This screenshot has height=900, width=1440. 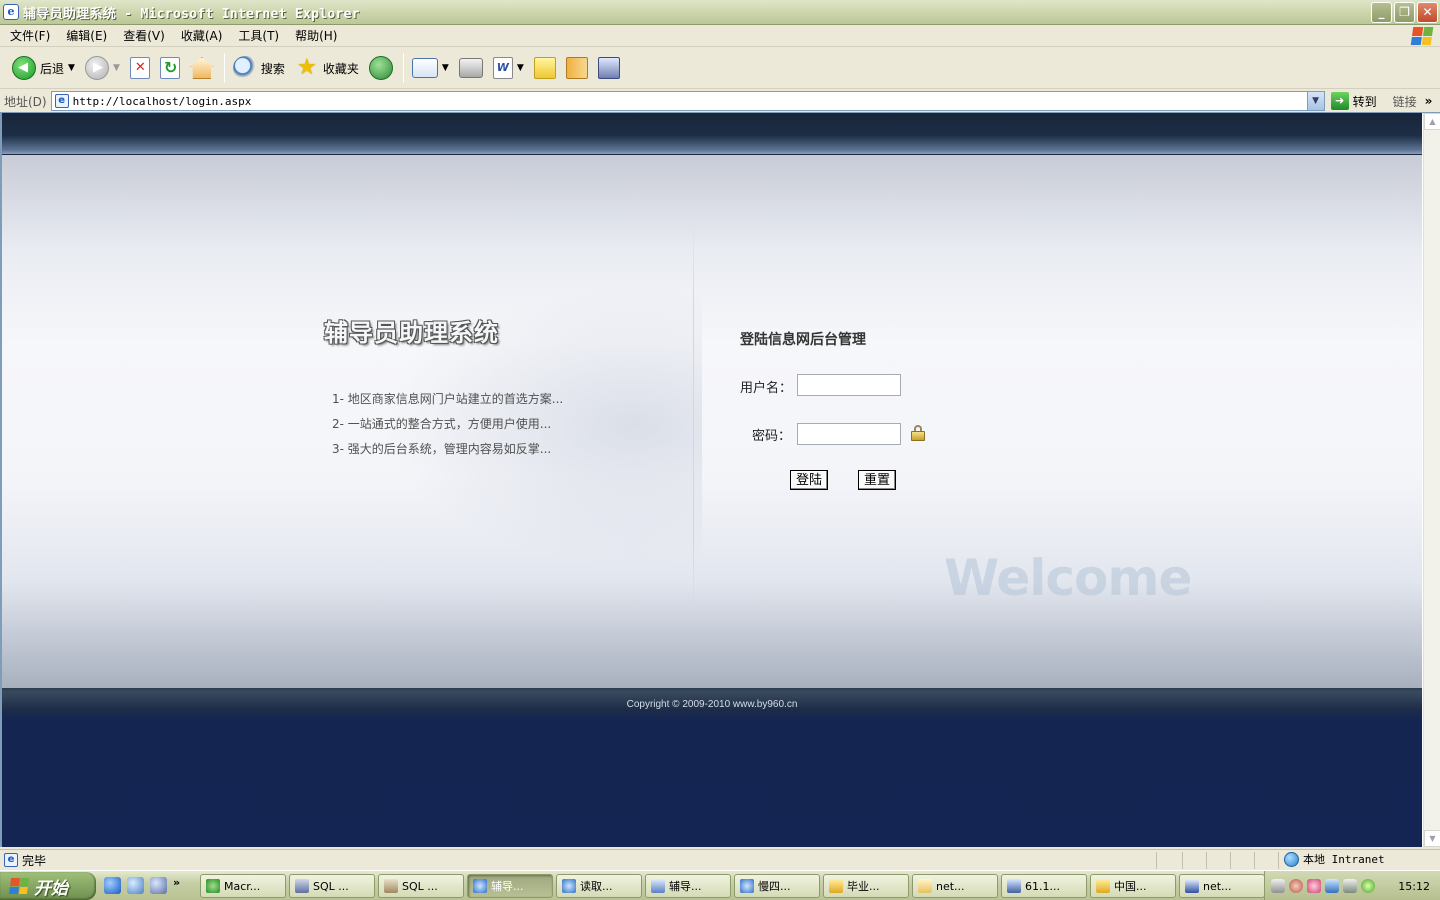 I want to click on back-dropdown-icon: ▼, so click(x=71, y=68).